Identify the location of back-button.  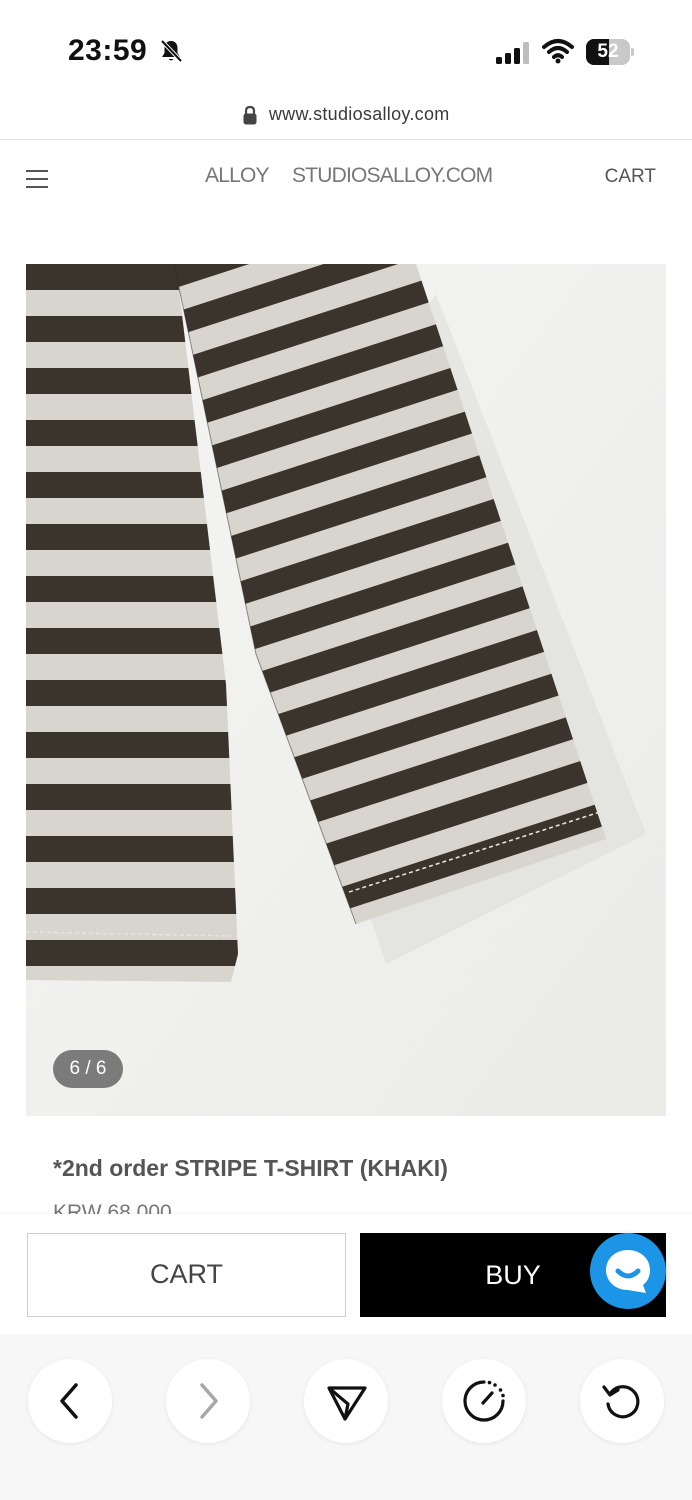
(70, 1401).